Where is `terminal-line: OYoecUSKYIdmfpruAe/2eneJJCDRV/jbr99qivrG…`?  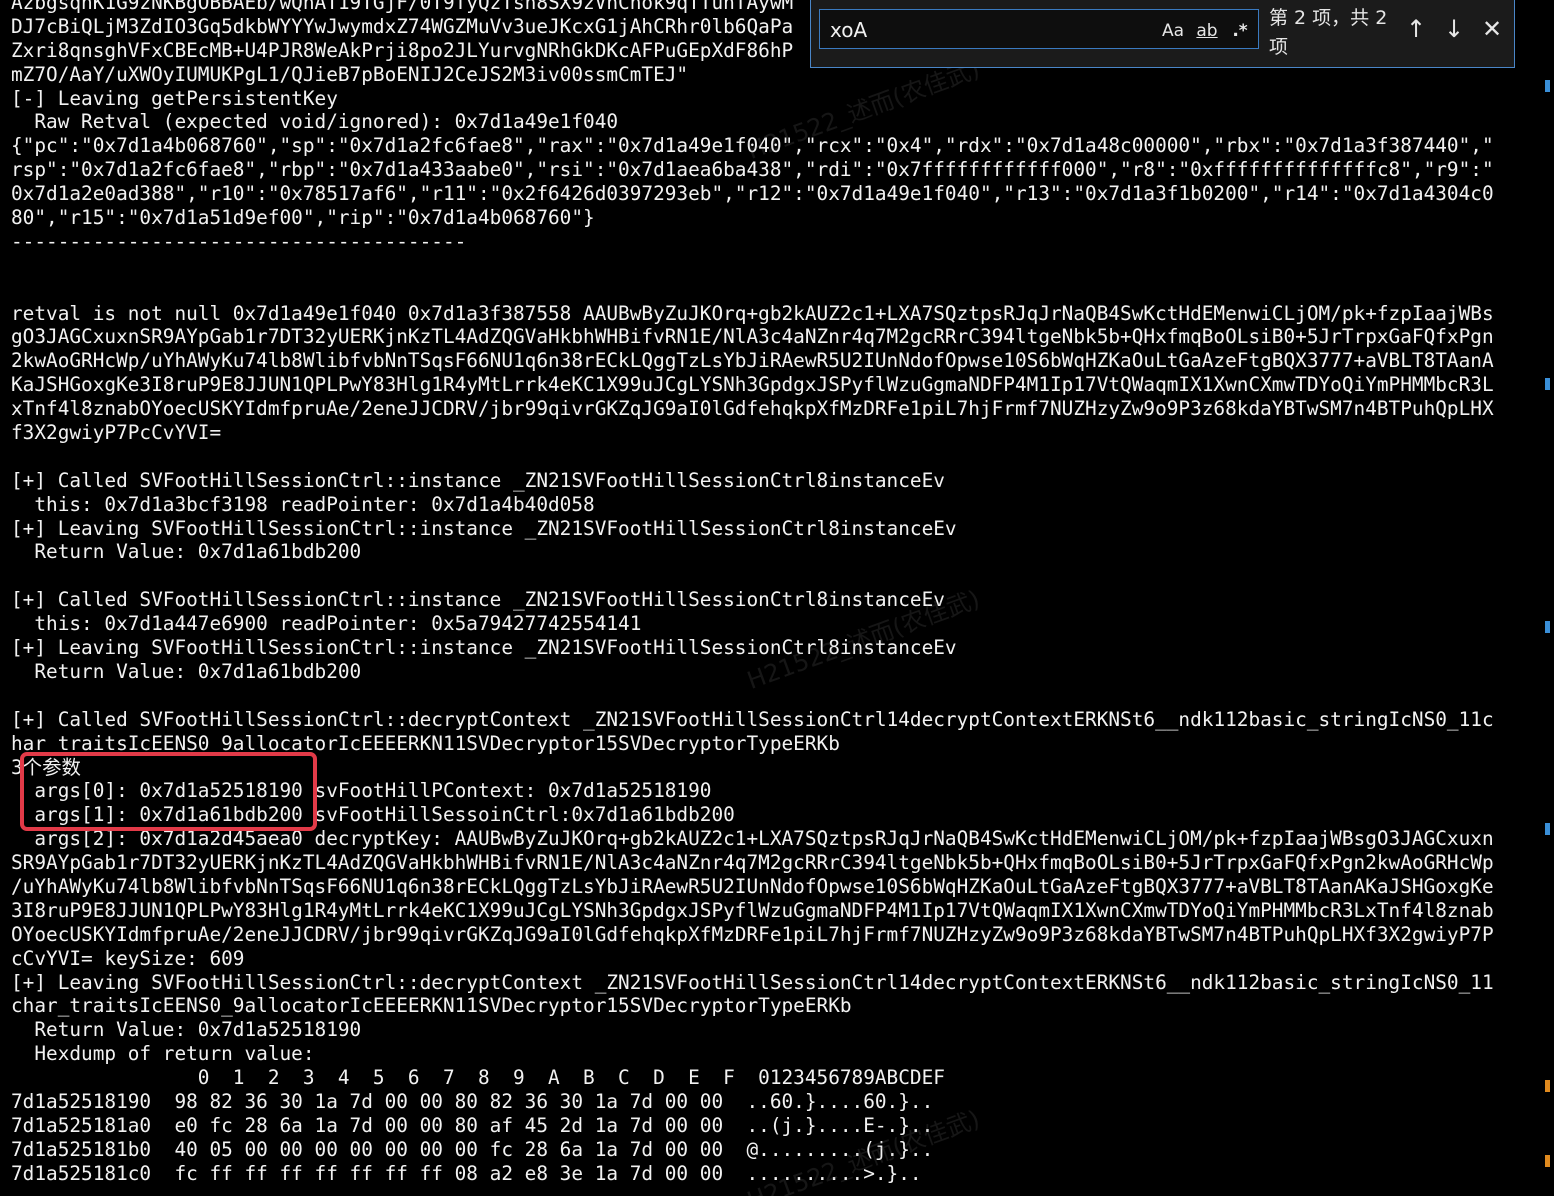 terminal-line: OYoecUSKYIdmfpruAe/2eneJJCDRV/jbr99qivrG… is located at coordinates (752, 934).